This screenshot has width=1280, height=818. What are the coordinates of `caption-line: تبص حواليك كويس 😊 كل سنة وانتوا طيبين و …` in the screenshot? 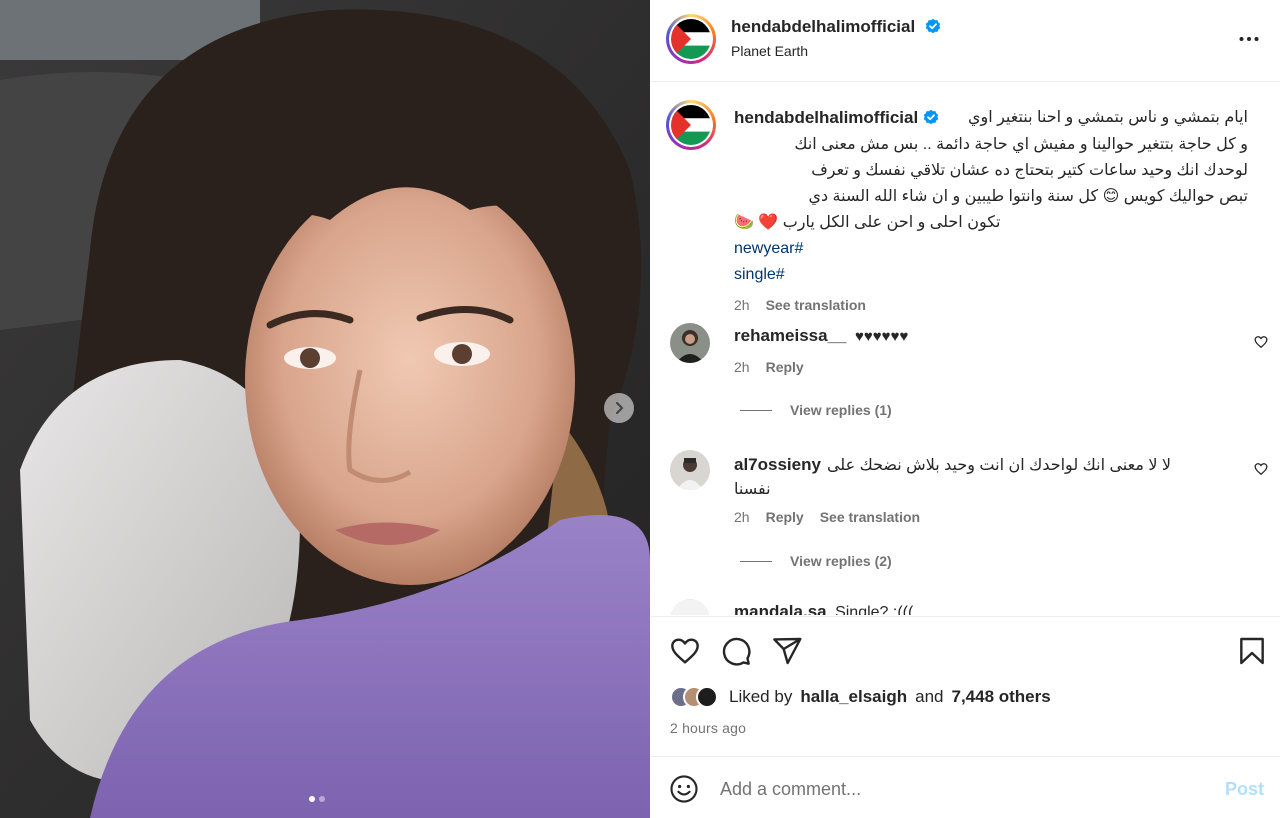 It's located at (1028, 196).